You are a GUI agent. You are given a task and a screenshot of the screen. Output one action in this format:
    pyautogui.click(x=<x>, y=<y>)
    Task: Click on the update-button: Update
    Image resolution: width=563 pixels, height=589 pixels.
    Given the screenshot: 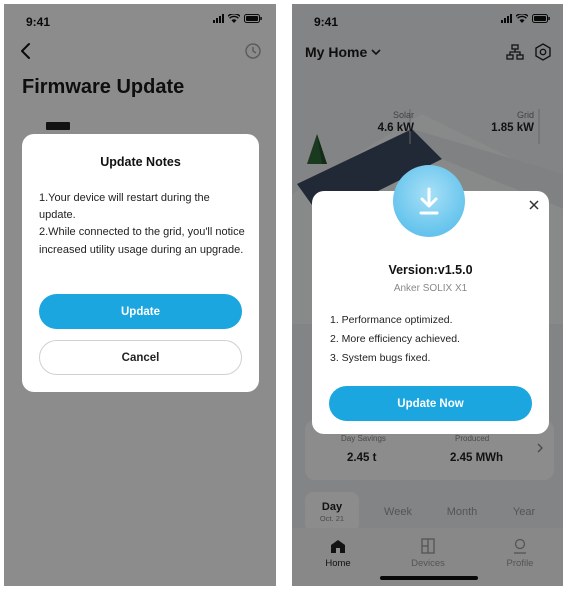 What is the action you would take?
    pyautogui.click(x=140, y=311)
    